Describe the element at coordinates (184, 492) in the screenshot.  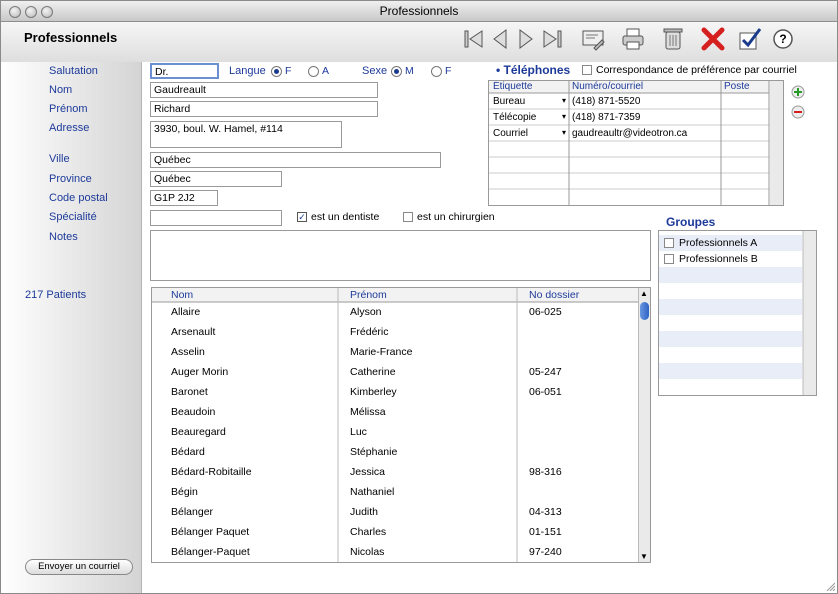
I see `patient-nom: Bégin` at that location.